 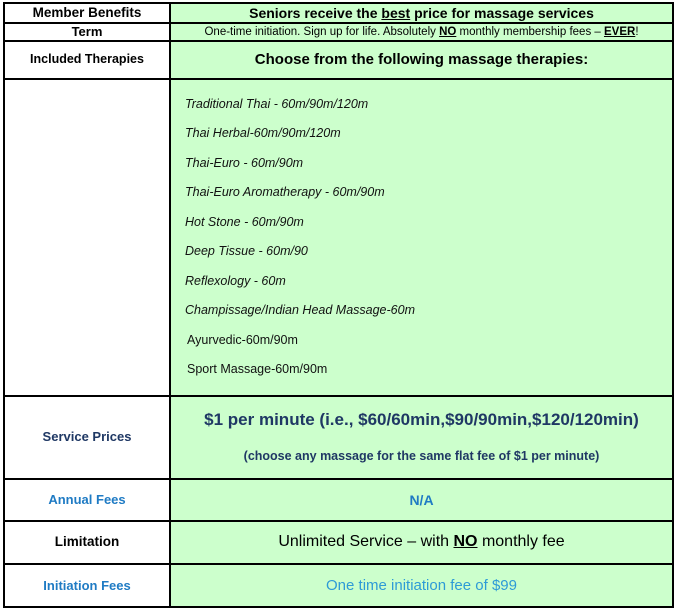 What do you see at coordinates (87, 542) in the screenshot?
I see `row-label-limitation: Limitation` at bounding box center [87, 542].